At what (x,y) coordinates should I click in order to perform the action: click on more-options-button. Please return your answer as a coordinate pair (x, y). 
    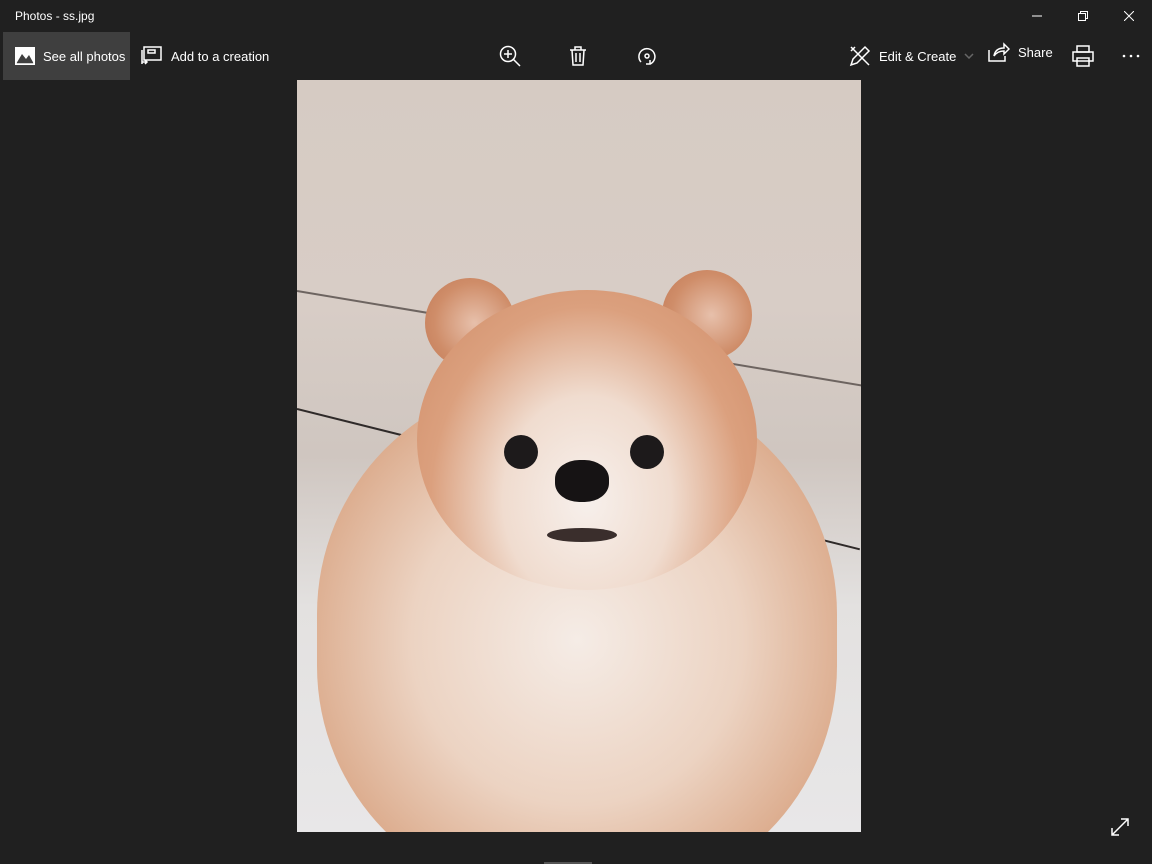
    Looking at the image, I should click on (1131, 56).